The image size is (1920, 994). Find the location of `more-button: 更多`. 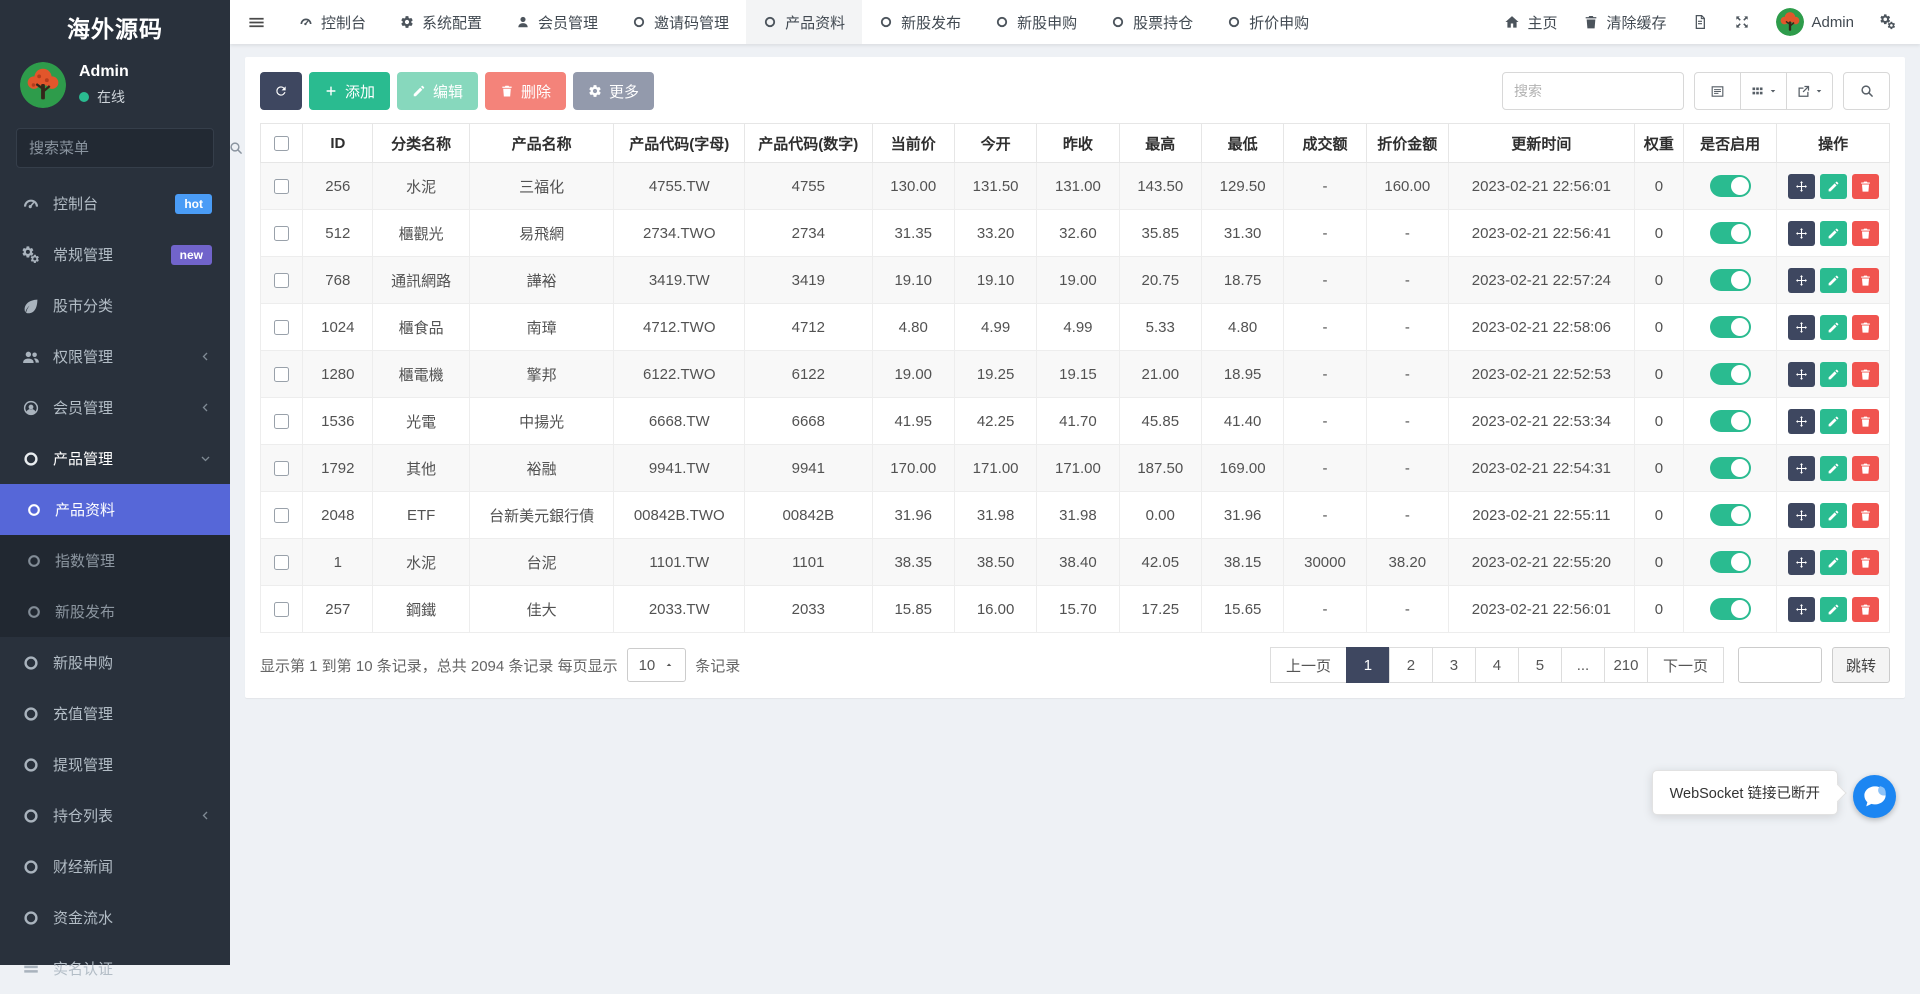

more-button: 更多 is located at coordinates (614, 91).